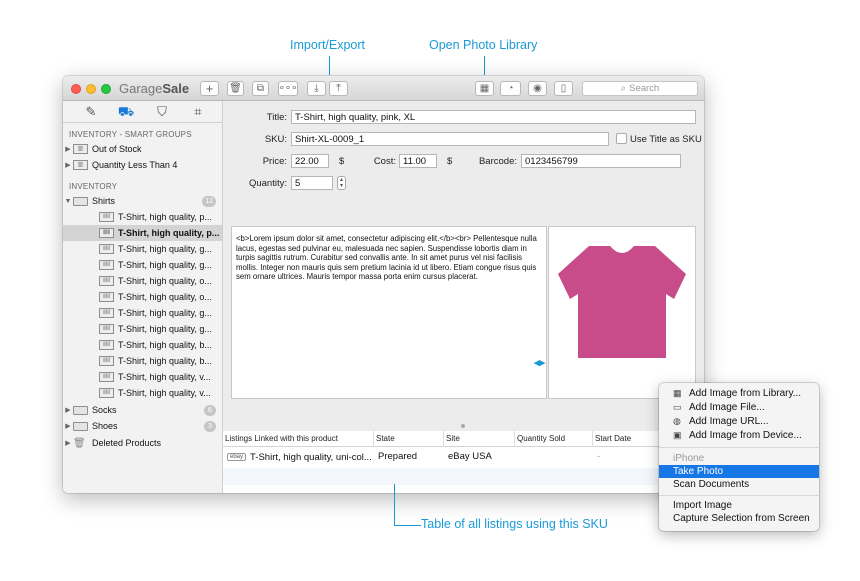  Describe the element at coordinates (235, 88) in the screenshot. I see `trash-icon: 🗑` at that location.